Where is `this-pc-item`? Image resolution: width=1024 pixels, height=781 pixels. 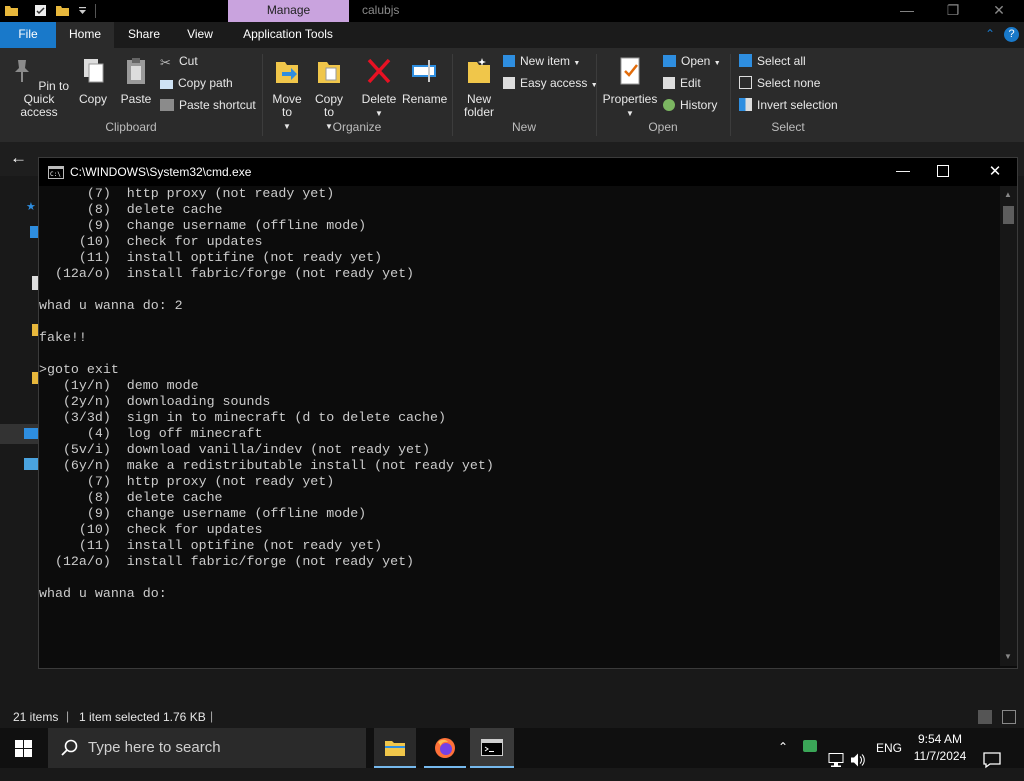 this-pc-item is located at coordinates (19, 434).